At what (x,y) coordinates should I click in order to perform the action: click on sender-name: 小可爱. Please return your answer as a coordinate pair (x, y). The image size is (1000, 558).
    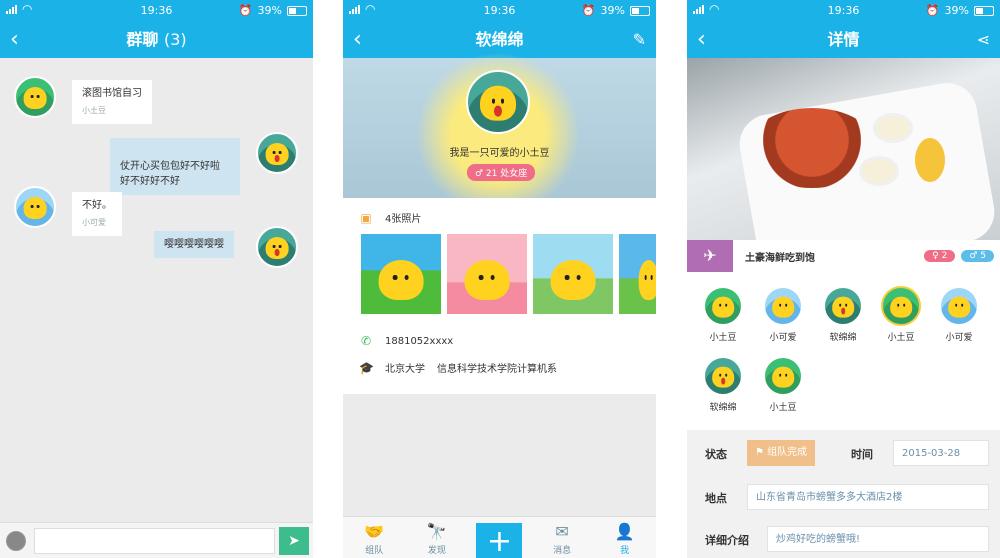
    Looking at the image, I should click on (94, 222).